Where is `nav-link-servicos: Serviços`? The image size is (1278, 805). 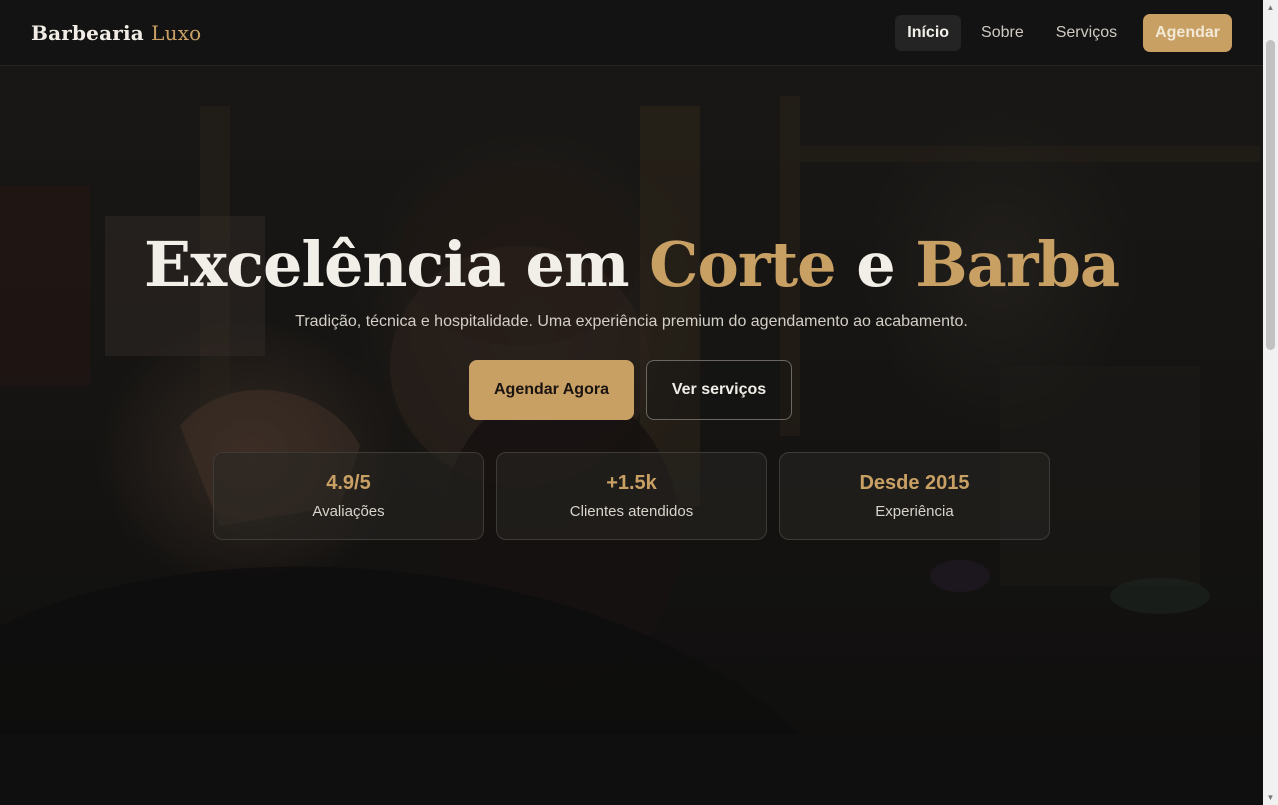 nav-link-servicos: Serviços is located at coordinates (1086, 33).